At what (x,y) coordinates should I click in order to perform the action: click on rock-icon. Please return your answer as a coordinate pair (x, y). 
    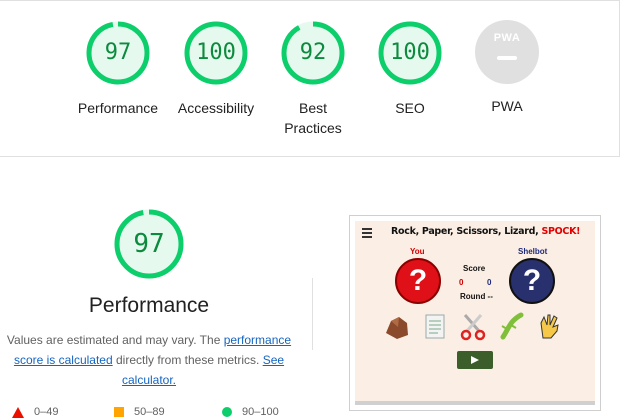
    Looking at the image, I should click on (397, 328).